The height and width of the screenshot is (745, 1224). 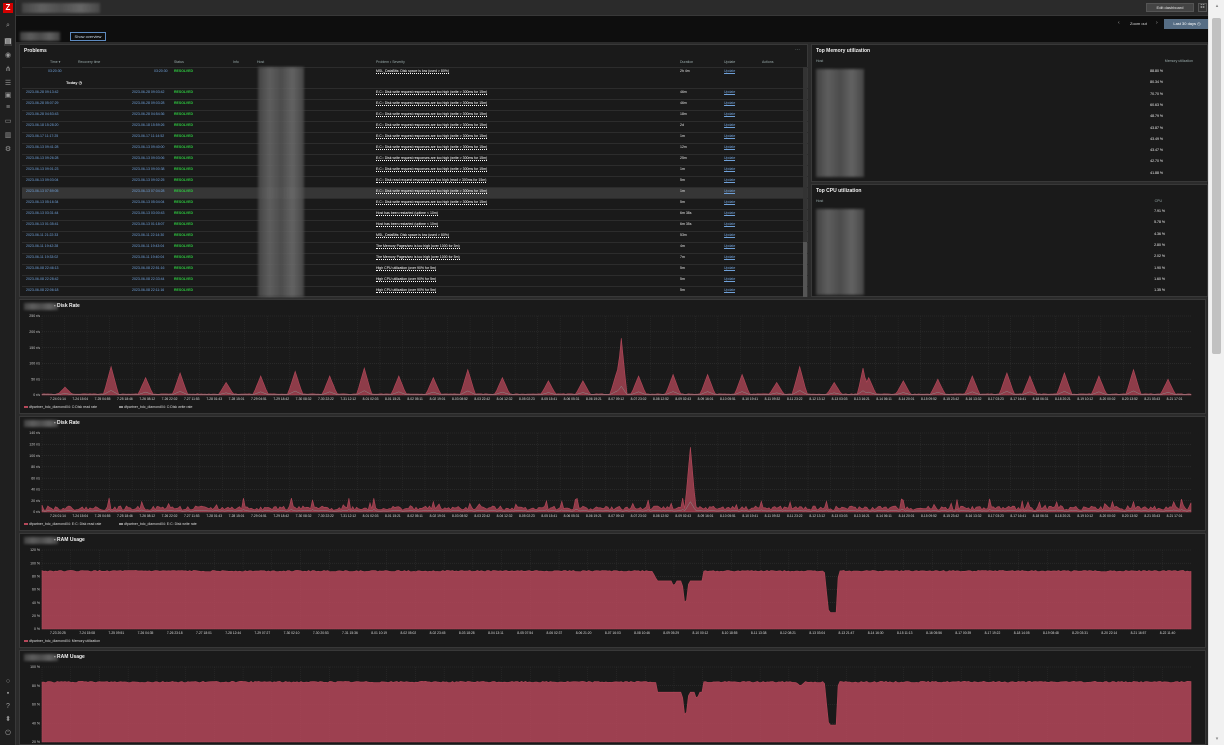 I want to click on column-header: Info, so click(x=236, y=62).